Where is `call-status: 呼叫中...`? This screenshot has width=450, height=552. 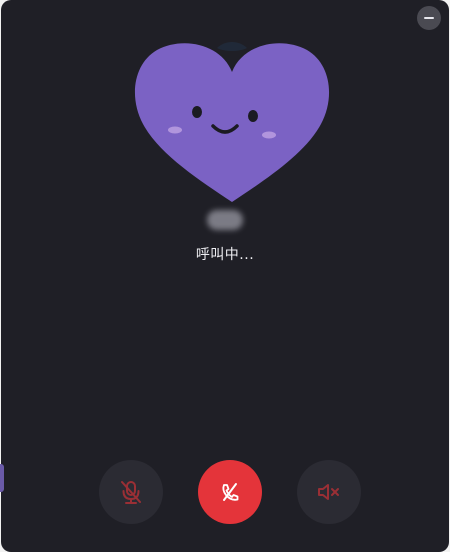
call-status: 呼叫中... is located at coordinates (225, 255).